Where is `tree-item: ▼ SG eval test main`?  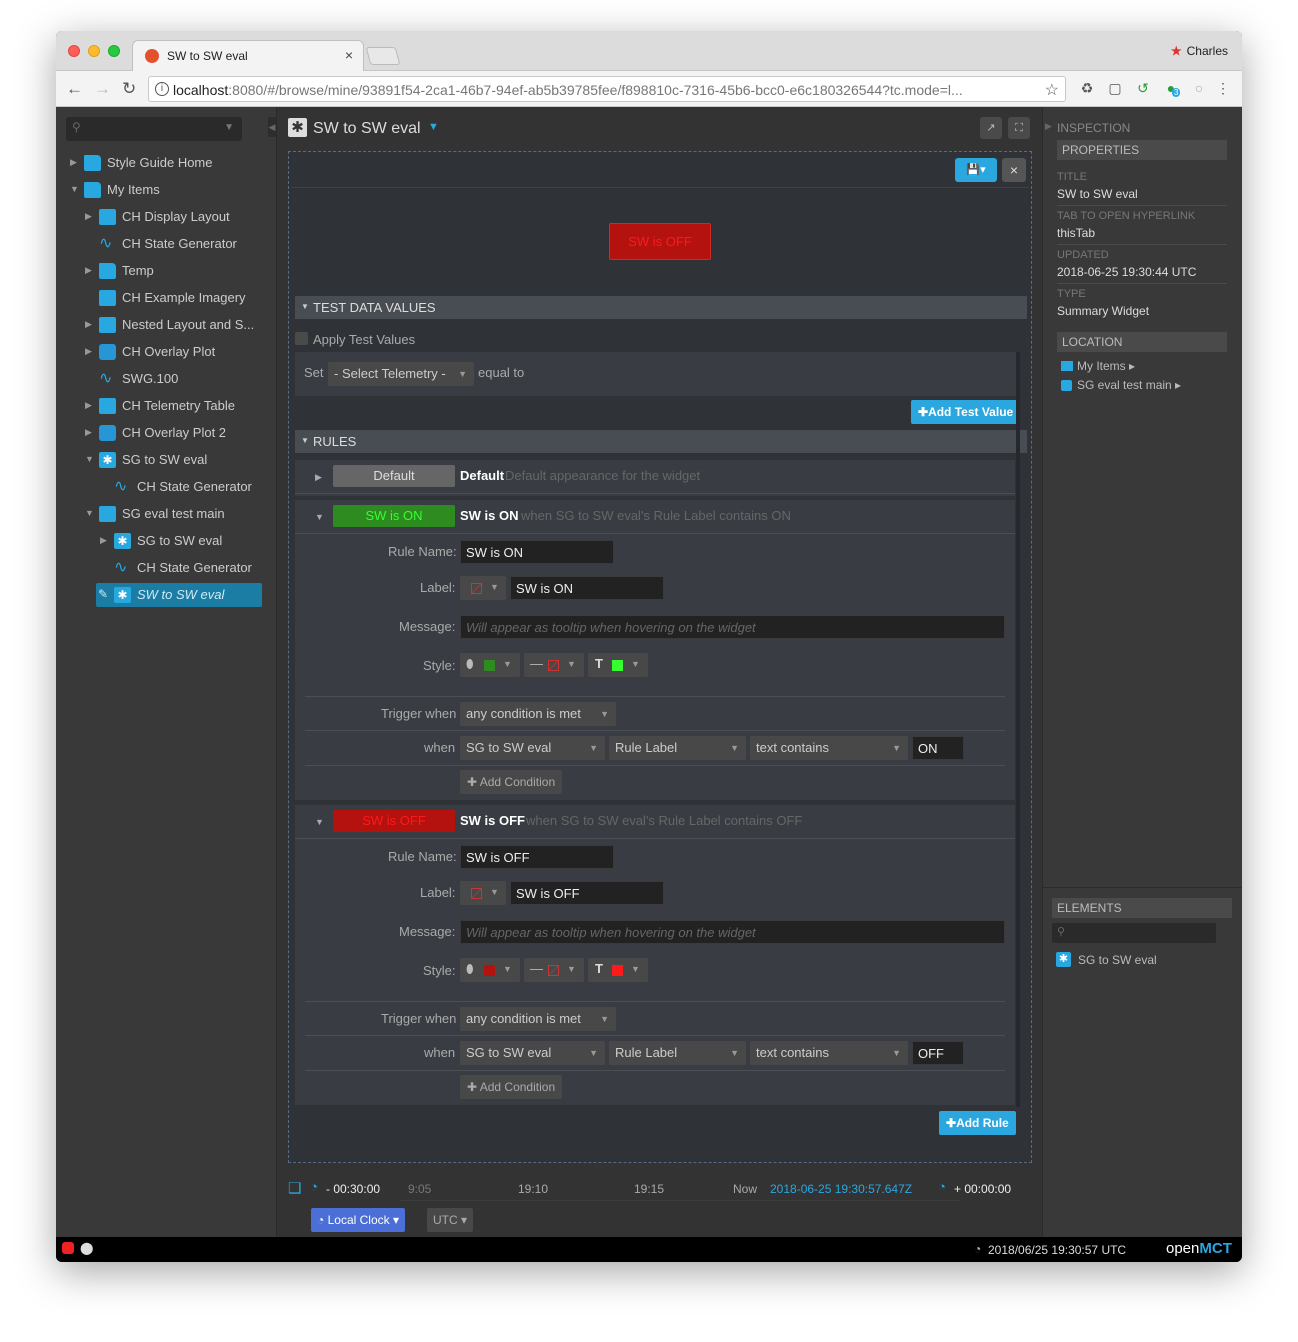
tree-item: ▼ SG eval test main is located at coordinates (166, 514).